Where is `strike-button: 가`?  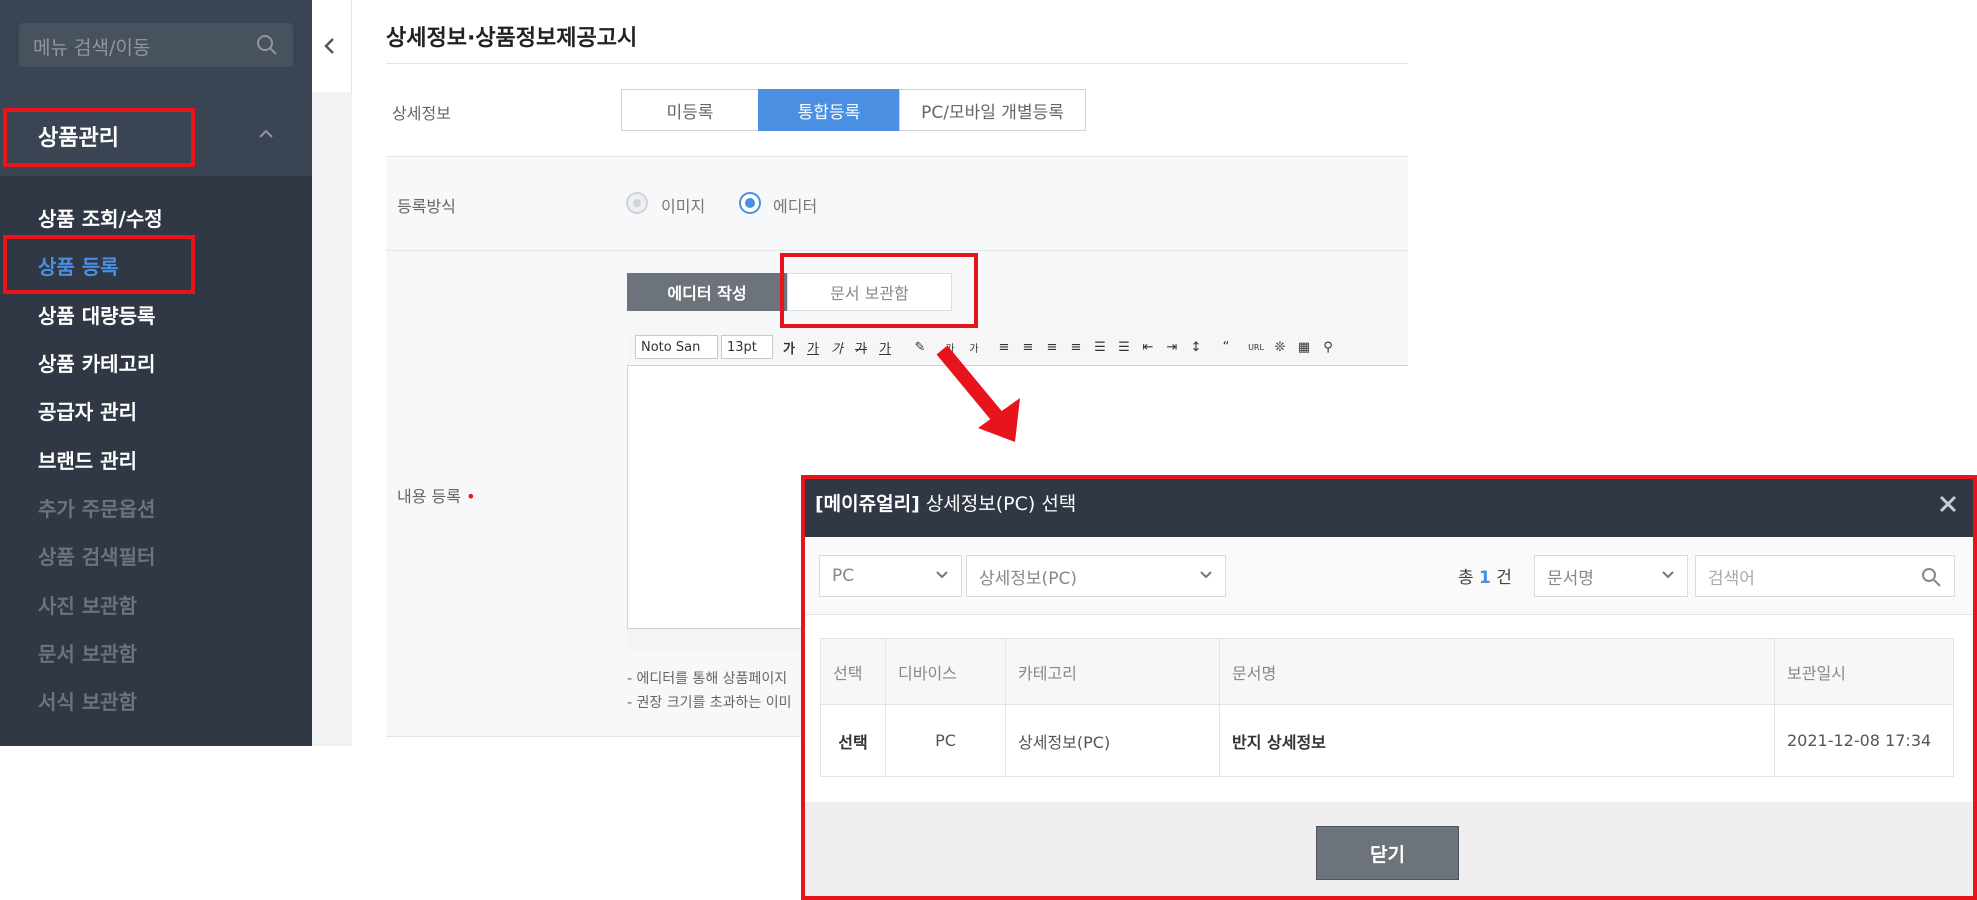 strike-button: 가 is located at coordinates (861, 347).